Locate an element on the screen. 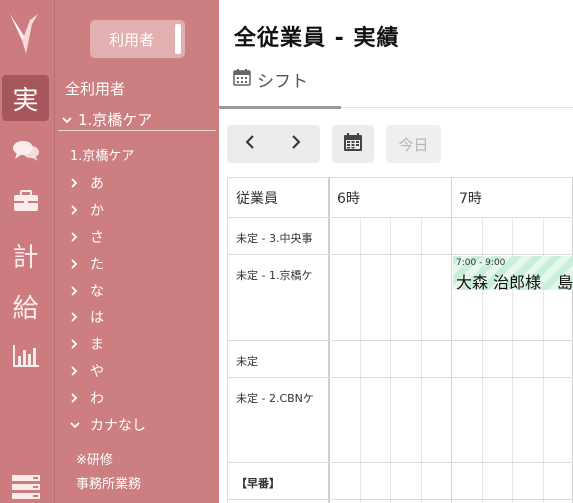 Image resolution: width=573 pixels, height=503 pixels. rail-actual-label: 実 is located at coordinates (25, 100).